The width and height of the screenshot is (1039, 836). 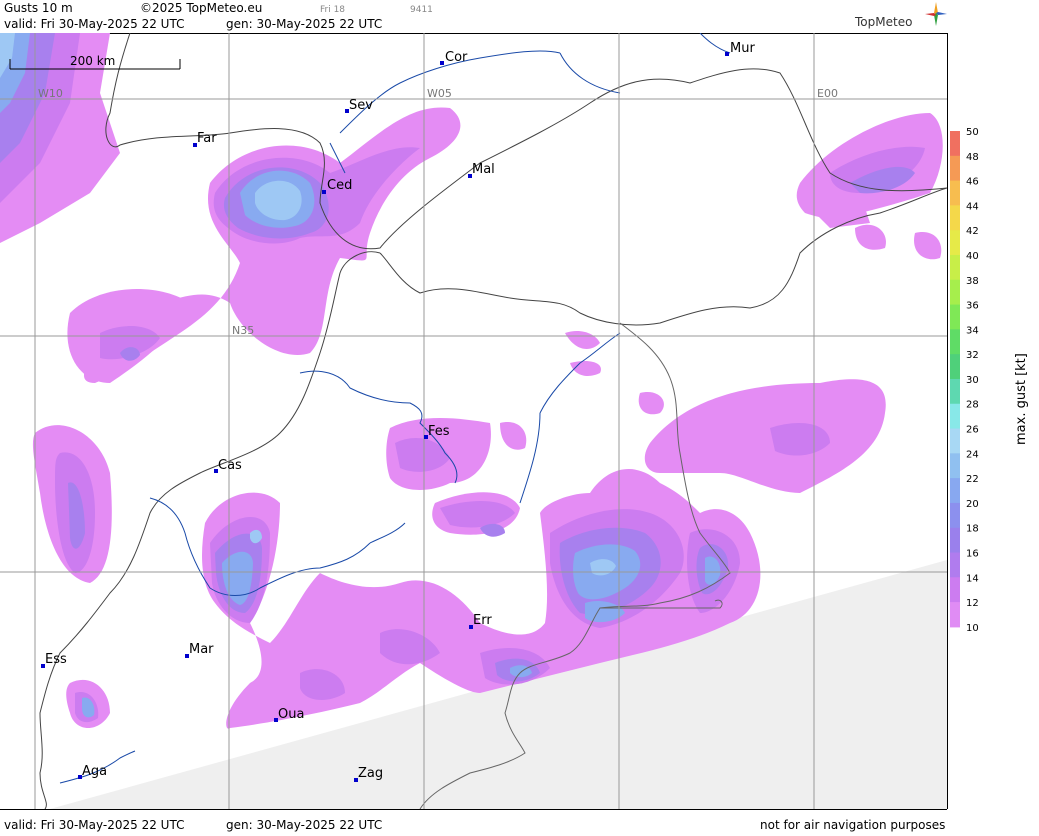 I want to click on product-title: Gusts 10 m, so click(x=38, y=8).